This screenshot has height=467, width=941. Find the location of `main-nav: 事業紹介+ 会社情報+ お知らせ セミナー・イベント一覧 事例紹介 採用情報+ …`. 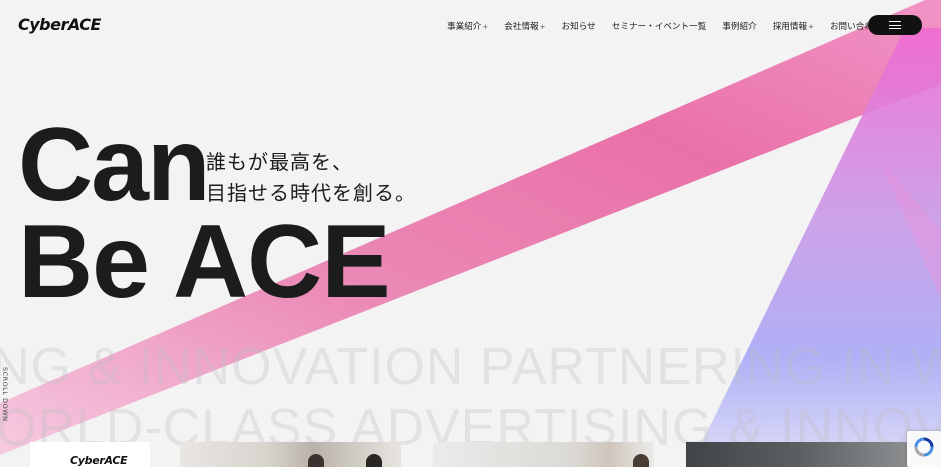

main-nav: 事業紹介+ 会社情報+ お知らせ セミナー・イベント一覧 事例紹介 採用情報+ … is located at coordinates (672, 27).